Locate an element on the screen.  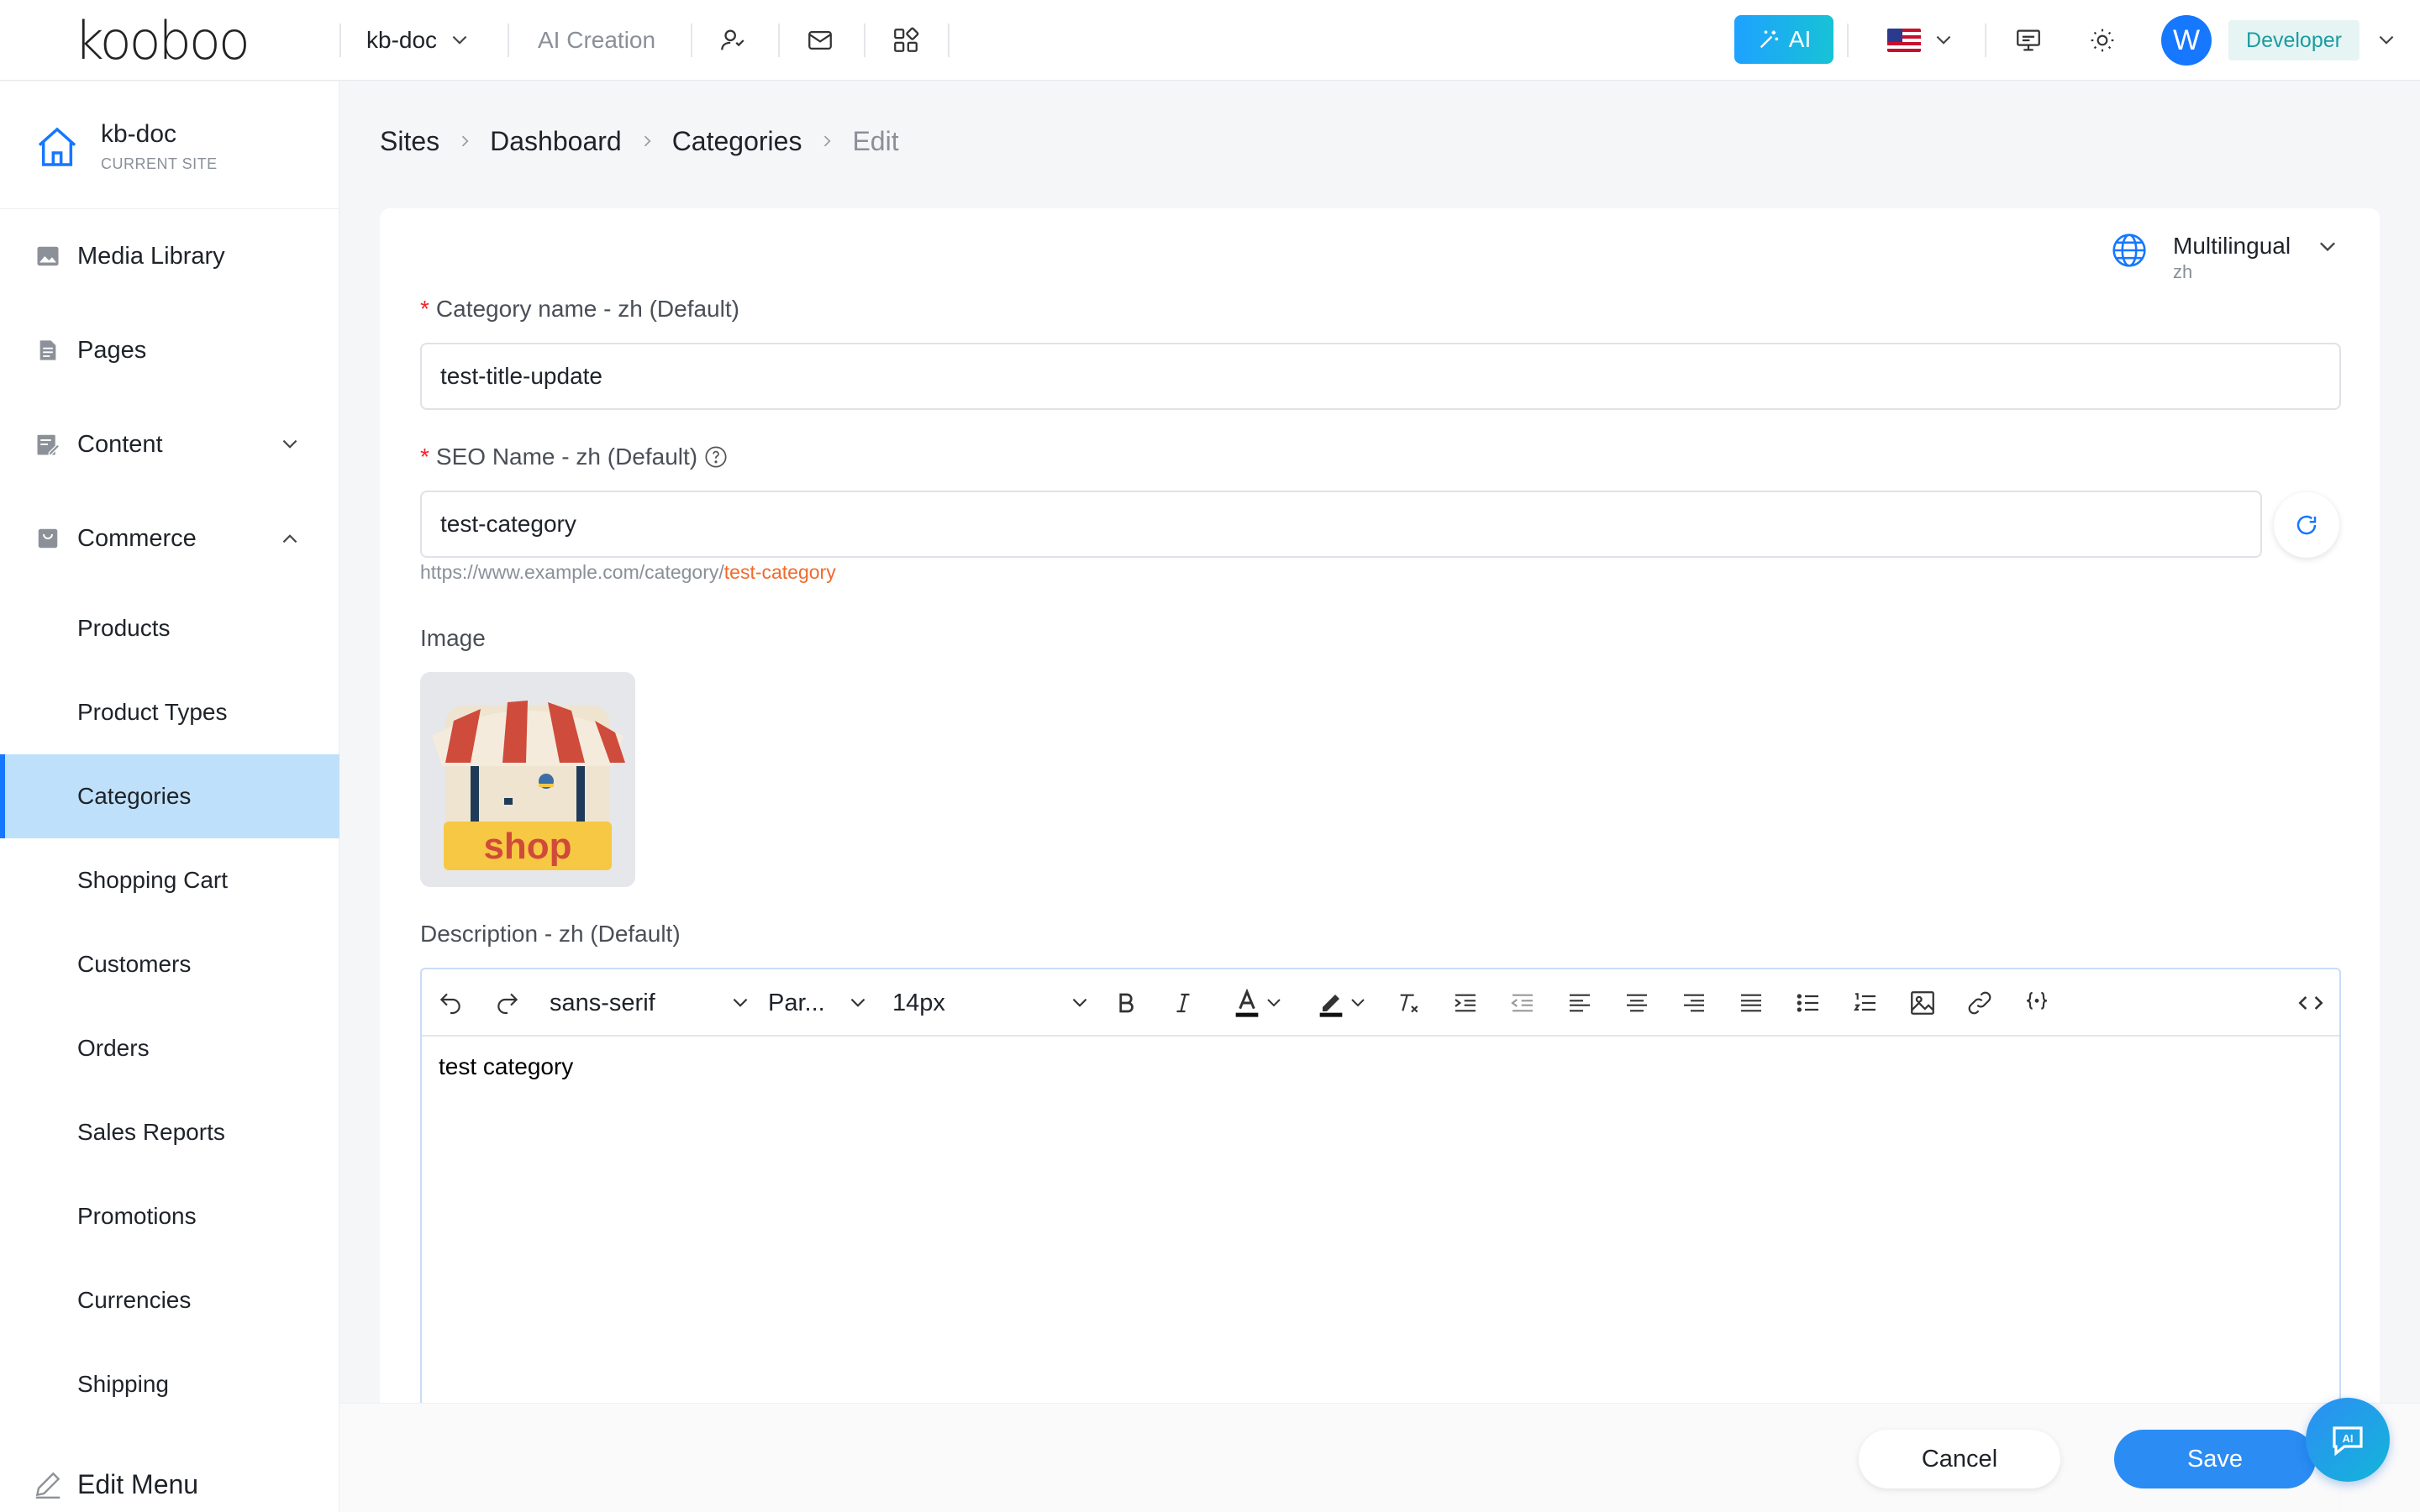
indent-icon is located at coordinates (1466, 1003).